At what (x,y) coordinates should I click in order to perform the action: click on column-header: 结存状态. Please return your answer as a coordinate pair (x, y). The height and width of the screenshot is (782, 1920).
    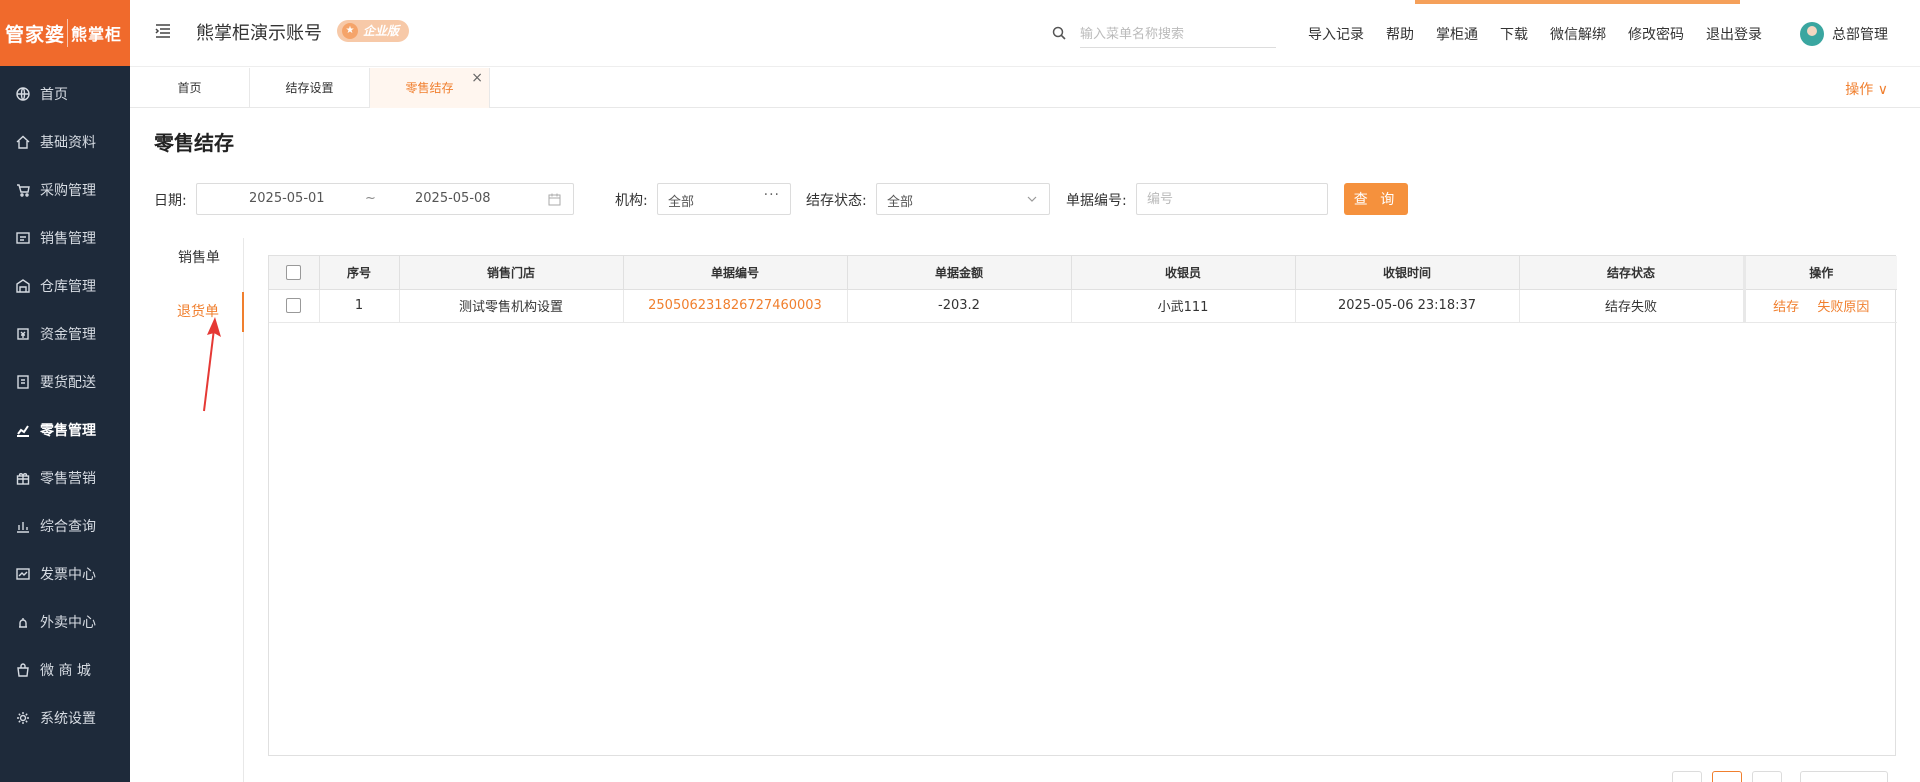
    Looking at the image, I should click on (1631, 273).